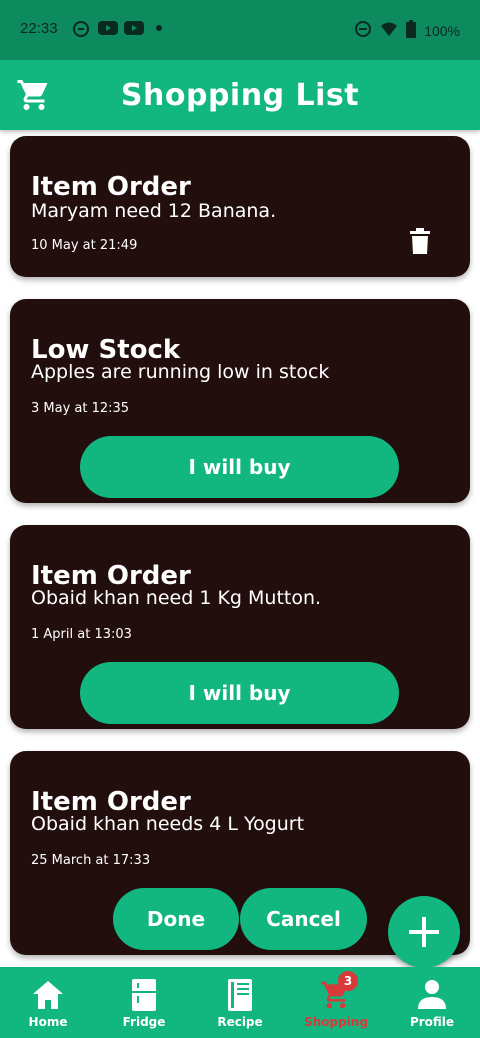 This screenshot has height=1038, width=480. What do you see at coordinates (80, 408) in the screenshot?
I see `card-date: 3 May at 12:35` at bounding box center [80, 408].